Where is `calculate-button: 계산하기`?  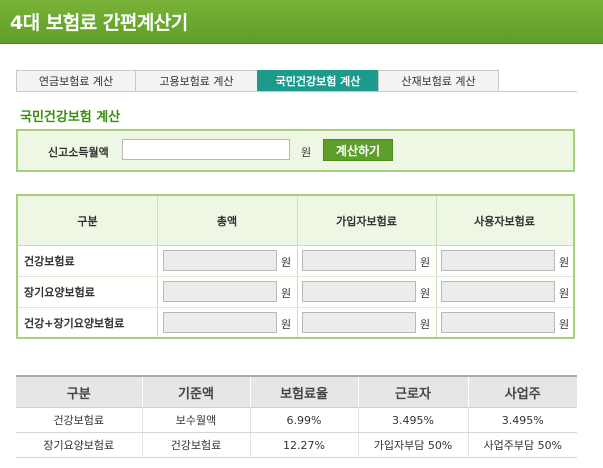
calculate-button: 계산하기 is located at coordinates (358, 150).